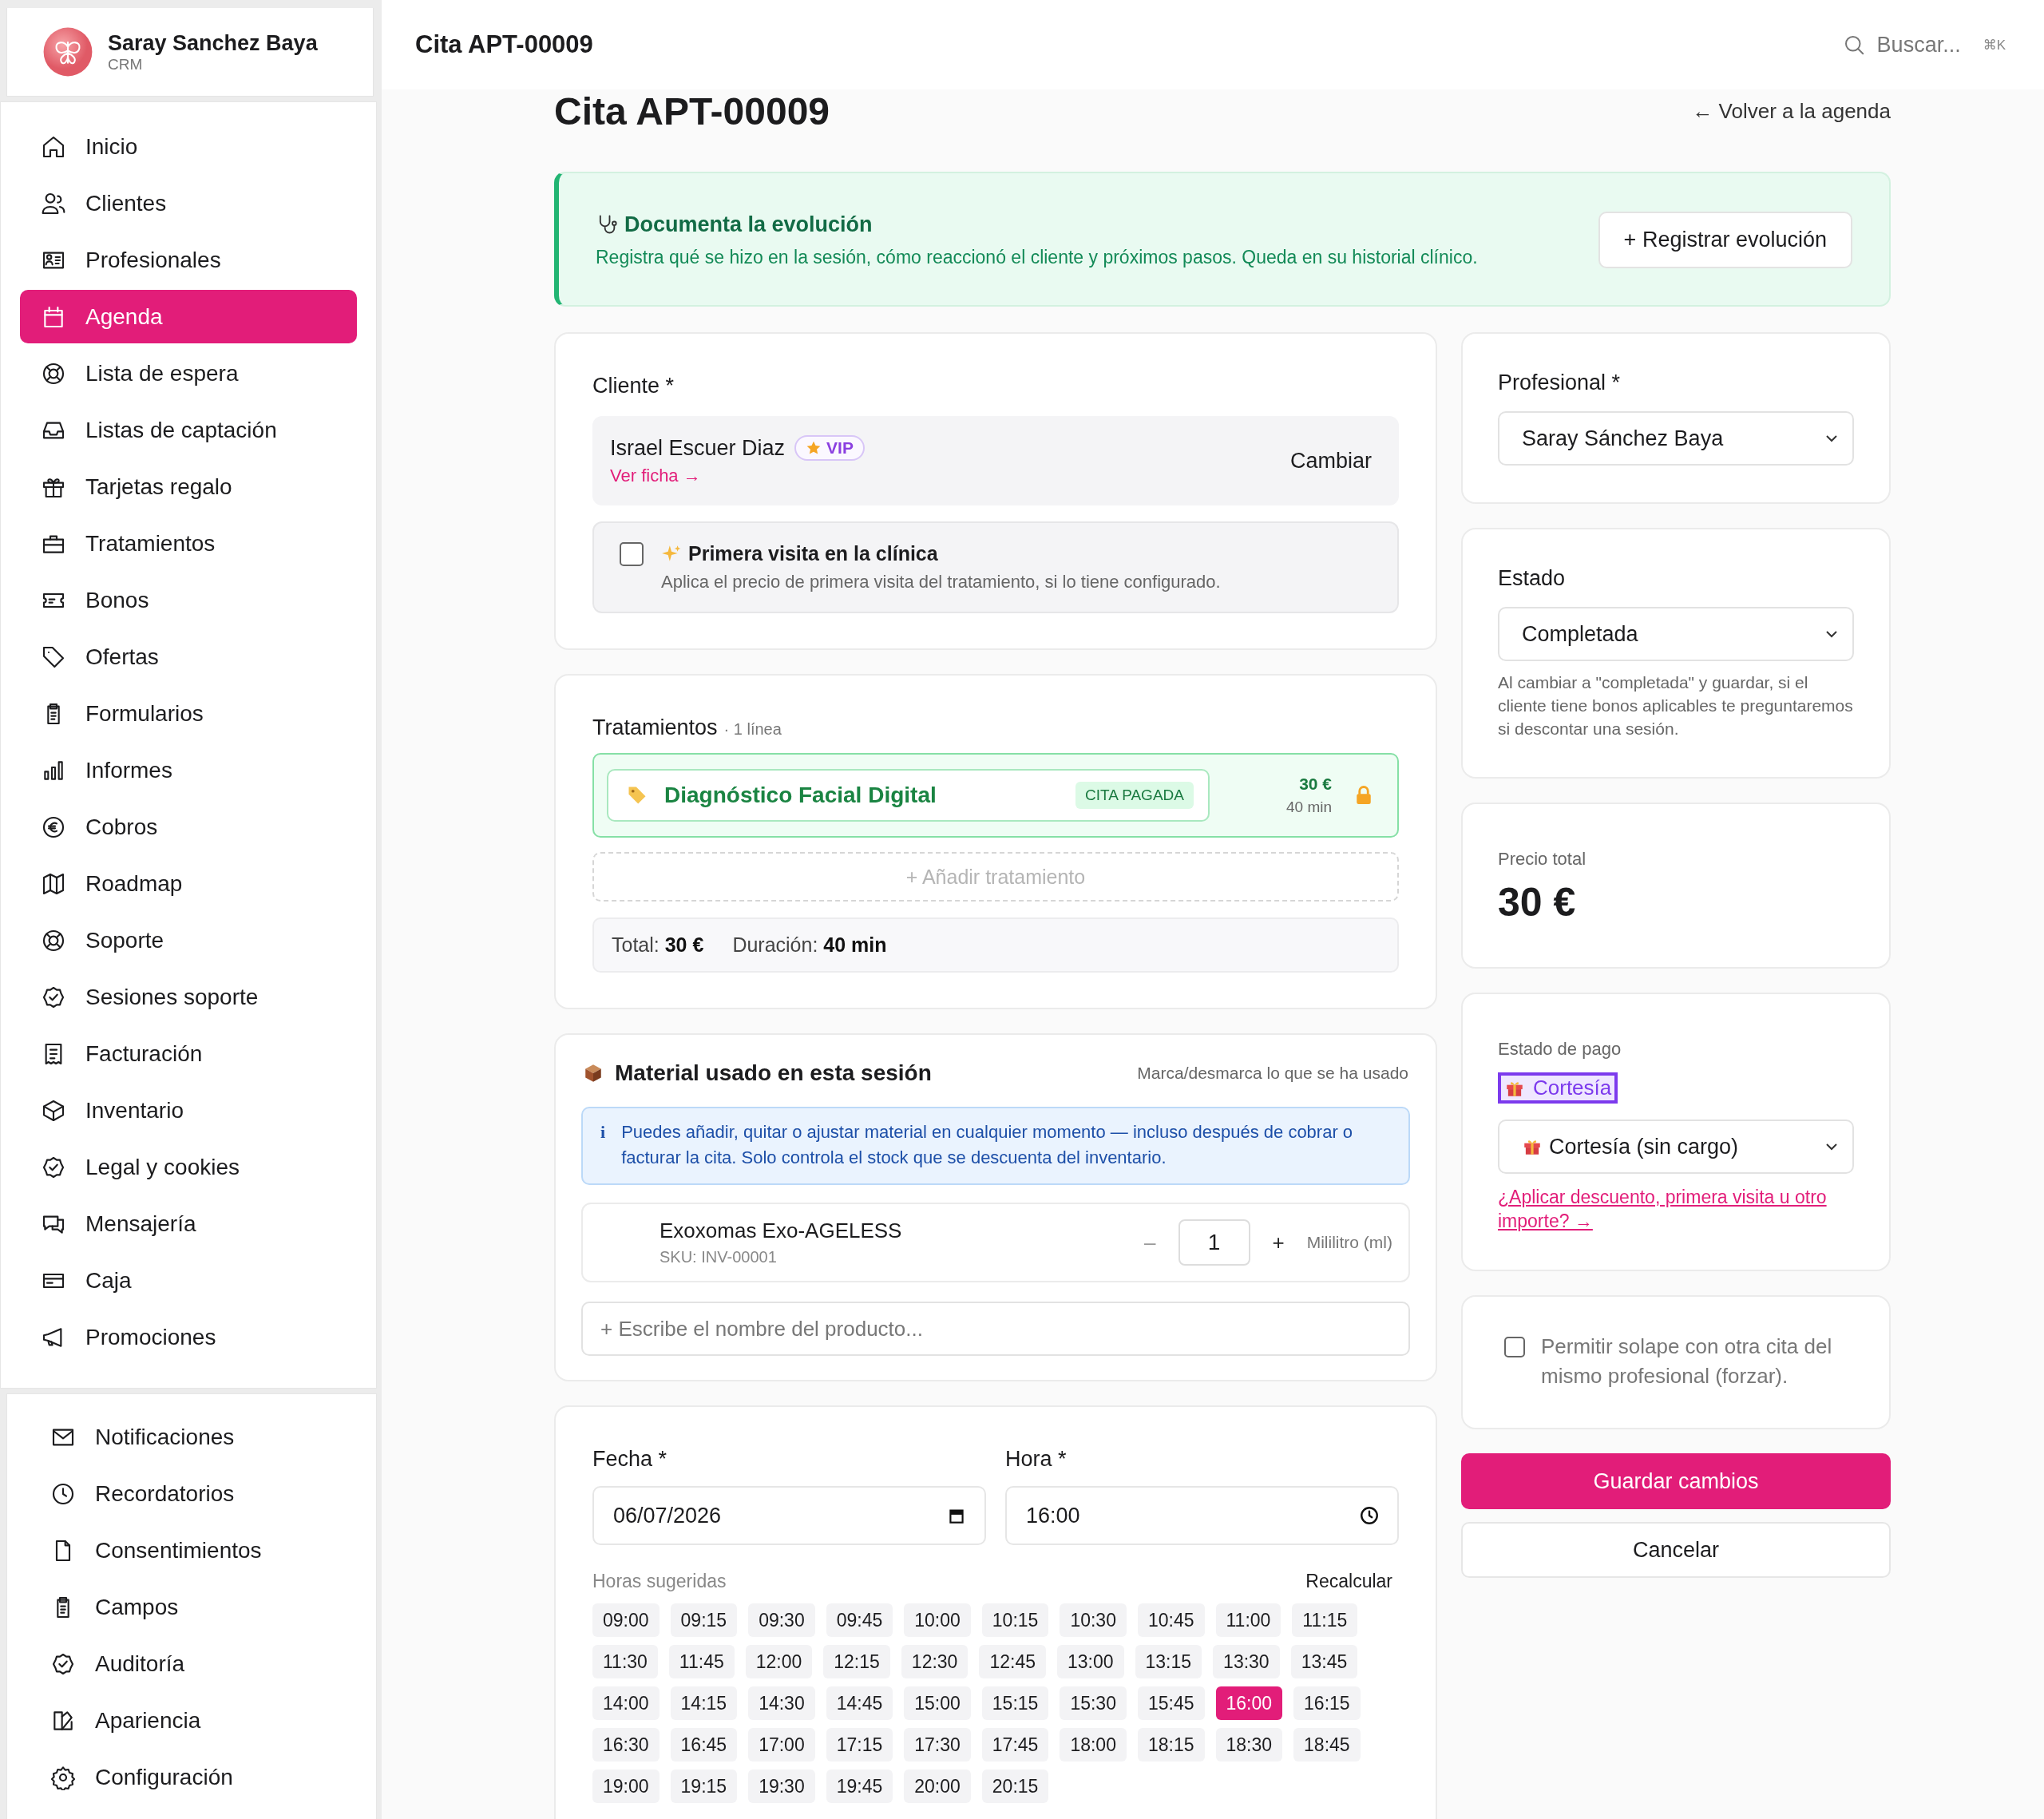  What do you see at coordinates (937, 1786) in the screenshot?
I see `time-slot: 20:00` at bounding box center [937, 1786].